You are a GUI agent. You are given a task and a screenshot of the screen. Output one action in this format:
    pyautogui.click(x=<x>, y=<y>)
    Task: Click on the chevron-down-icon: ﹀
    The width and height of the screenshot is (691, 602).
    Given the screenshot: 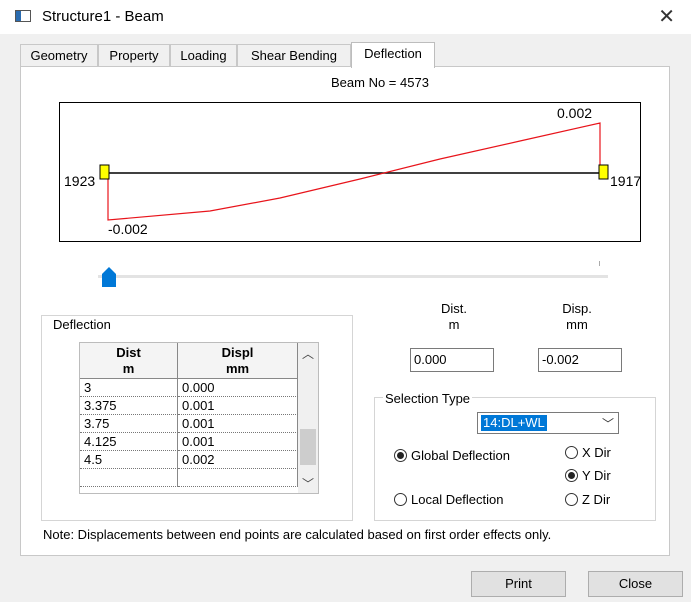 What is the action you would take?
    pyautogui.click(x=607, y=424)
    